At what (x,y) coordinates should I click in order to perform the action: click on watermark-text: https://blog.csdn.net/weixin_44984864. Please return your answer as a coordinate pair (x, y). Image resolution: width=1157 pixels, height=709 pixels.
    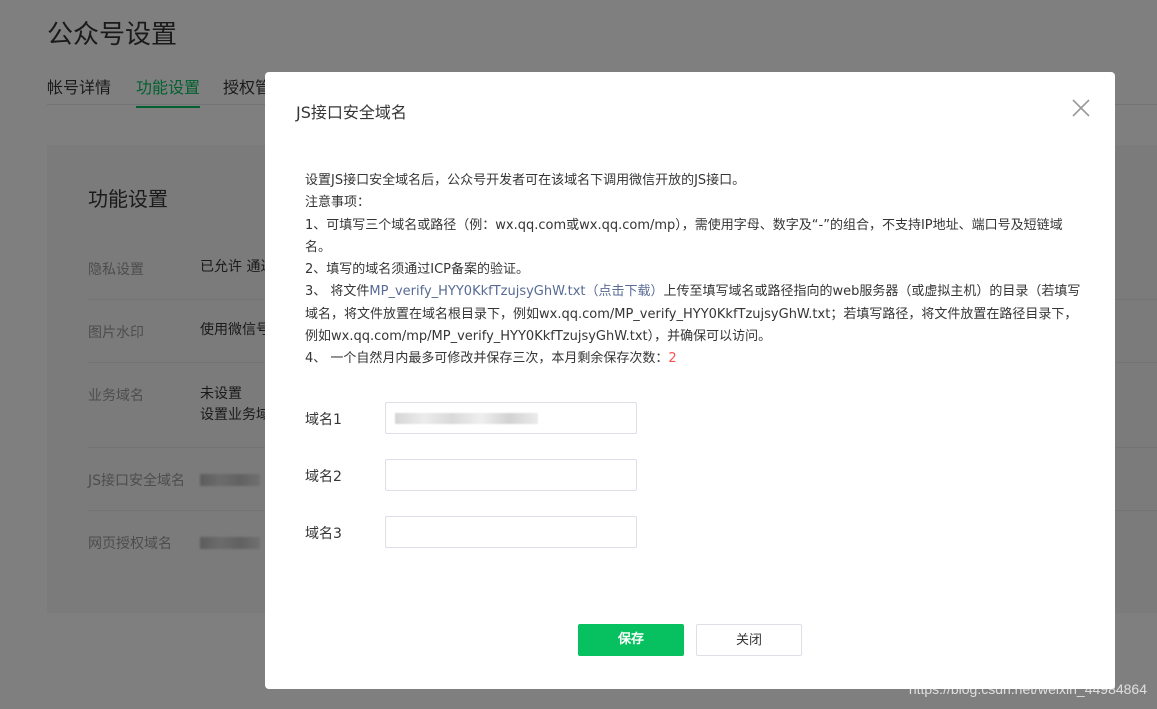
    Looking at the image, I should click on (1027, 689).